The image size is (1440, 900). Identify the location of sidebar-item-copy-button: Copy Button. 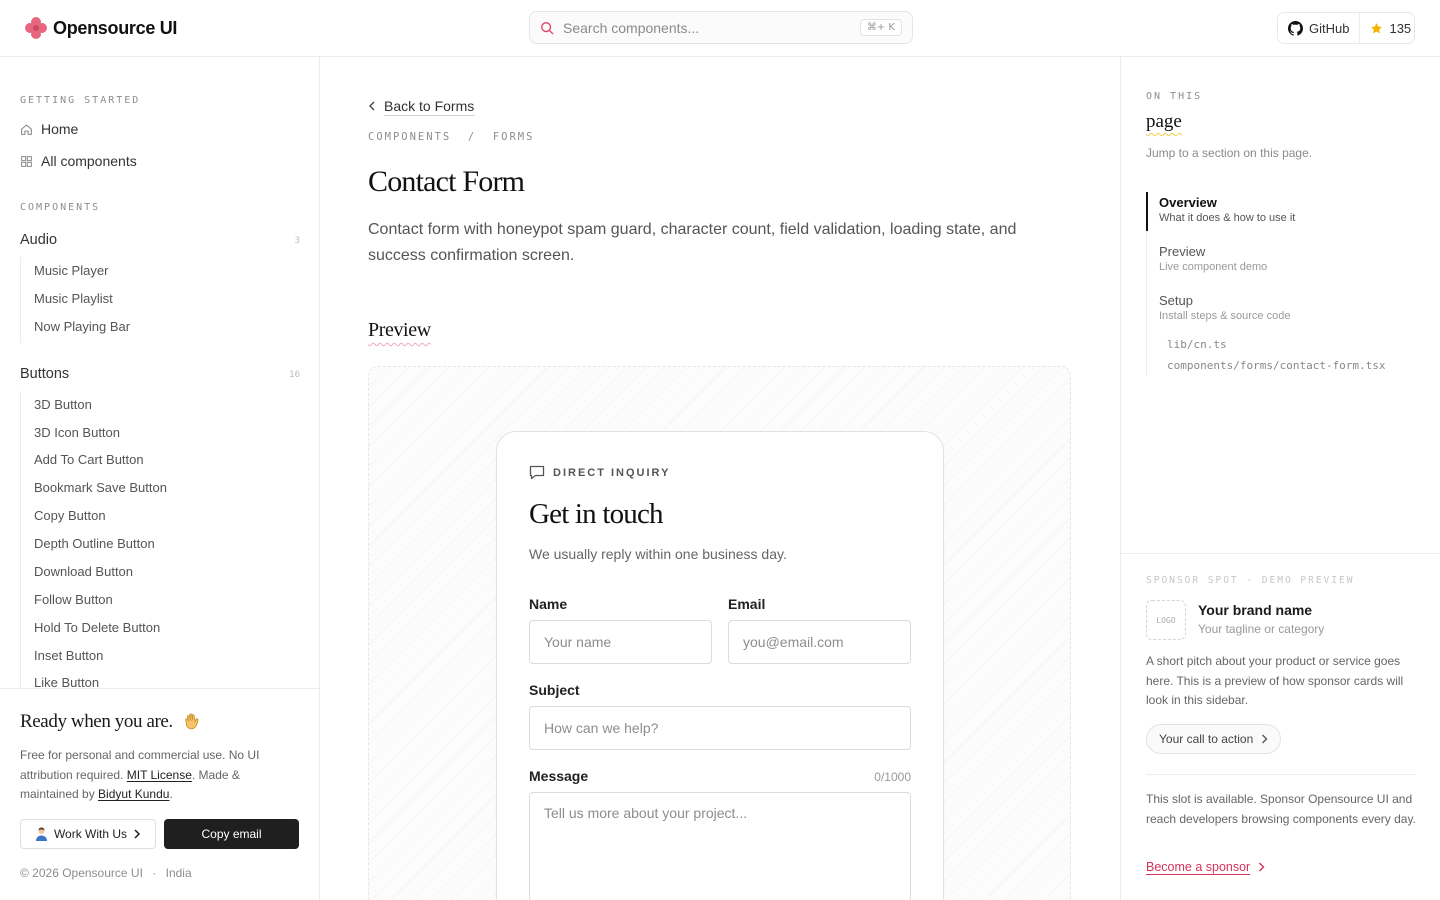
(70, 515).